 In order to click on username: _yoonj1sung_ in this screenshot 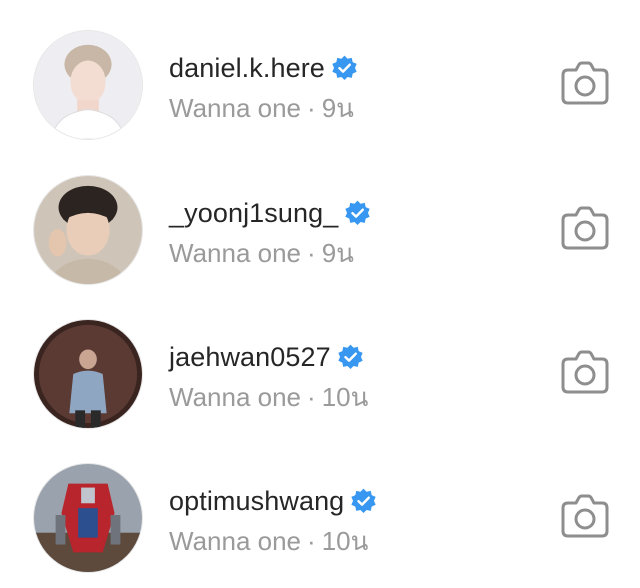, I will do `click(253, 213)`.